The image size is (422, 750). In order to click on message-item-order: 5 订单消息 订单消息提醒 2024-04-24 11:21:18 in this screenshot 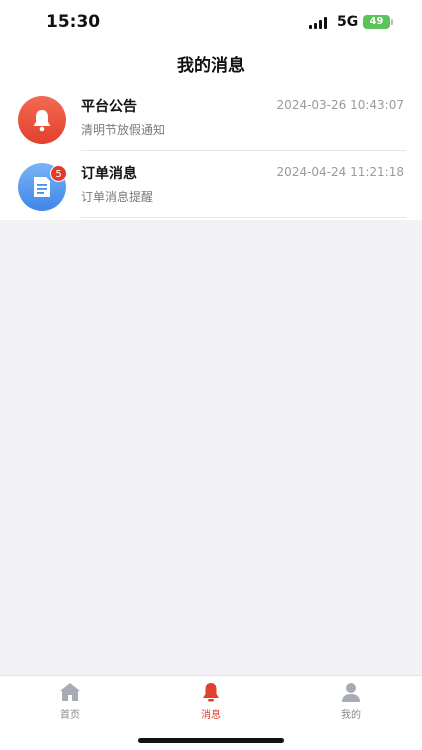, I will do `click(211, 185)`.